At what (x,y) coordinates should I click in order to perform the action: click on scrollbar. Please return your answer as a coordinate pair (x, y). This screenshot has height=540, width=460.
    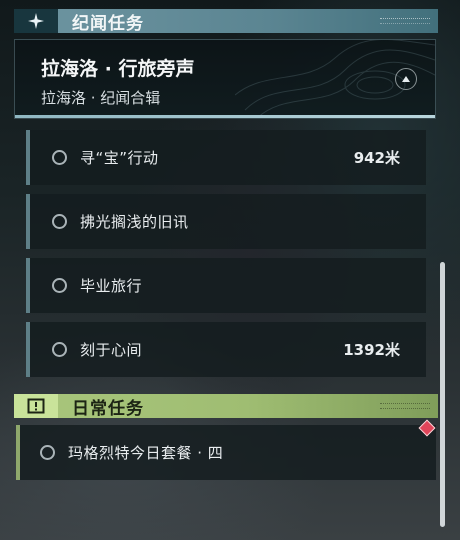
    Looking at the image, I should click on (442, 394).